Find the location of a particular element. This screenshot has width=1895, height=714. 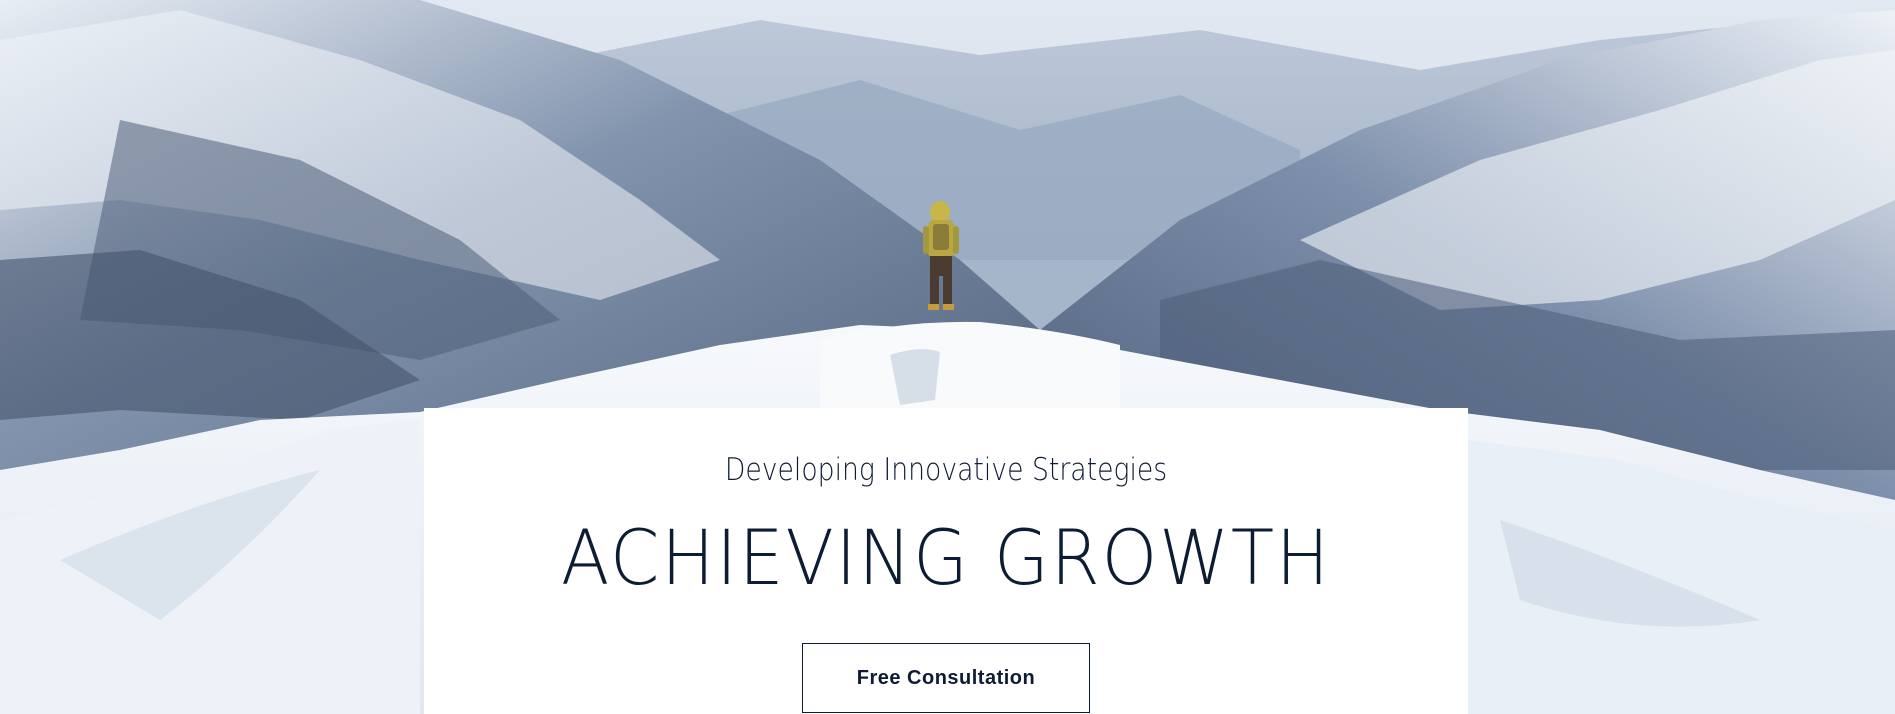

free-consultation-button: Free Consultation is located at coordinates (946, 678).